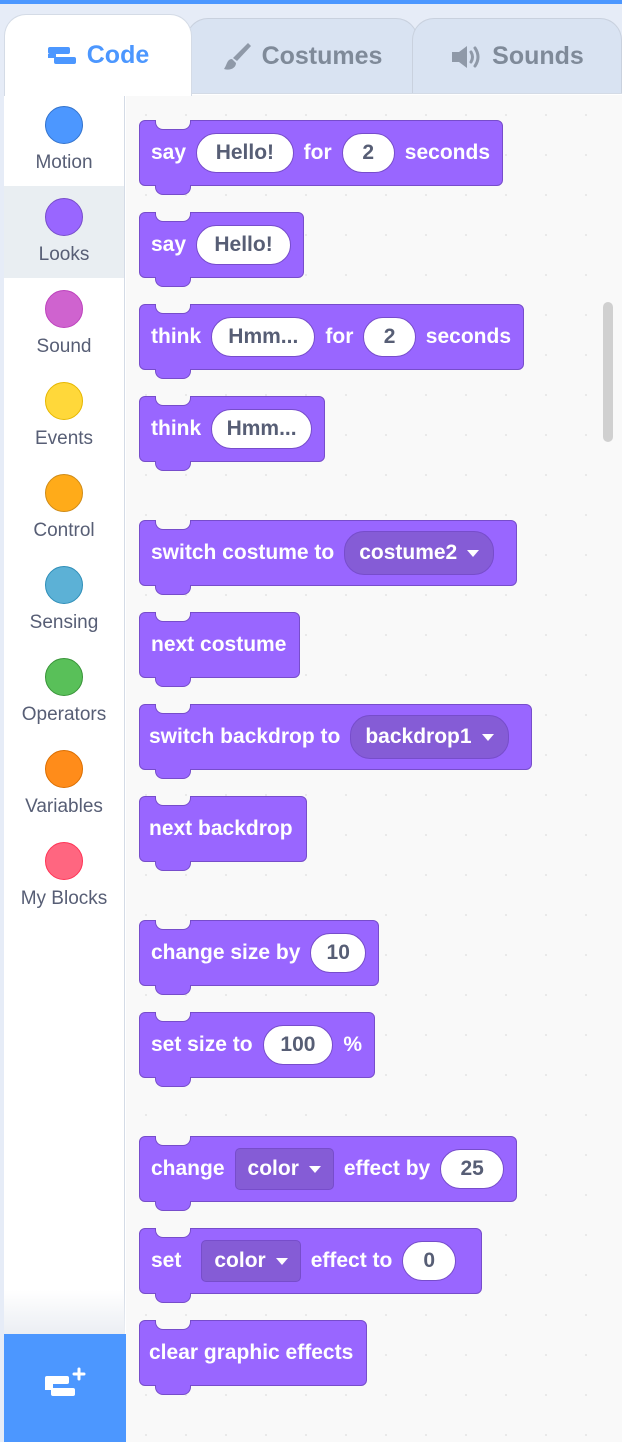 The width and height of the screenshot is (622, 1442). I want to click on block-text: next costume, so click(219, 644).